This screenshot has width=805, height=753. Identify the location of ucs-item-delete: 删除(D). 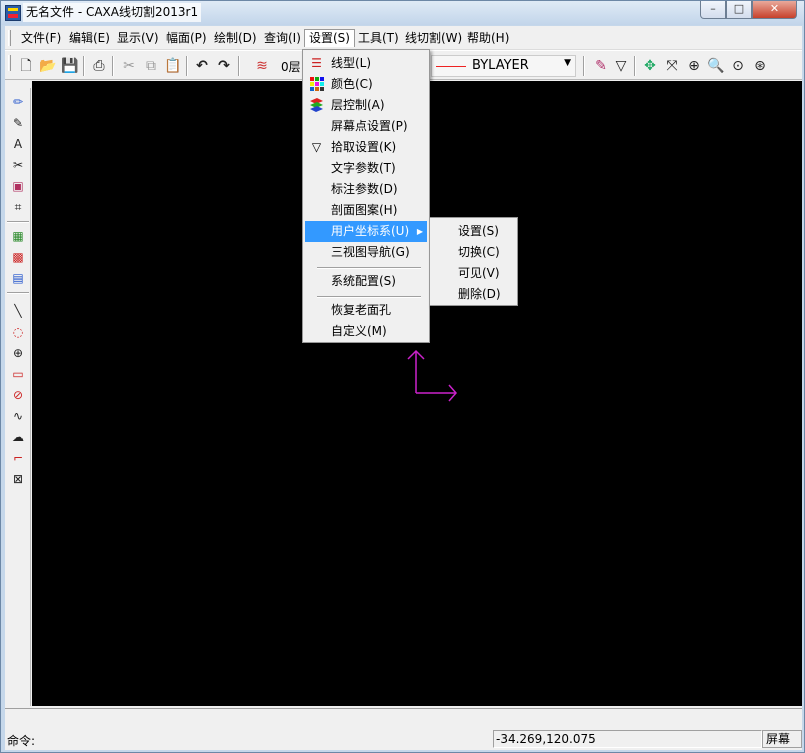
(473, 294).